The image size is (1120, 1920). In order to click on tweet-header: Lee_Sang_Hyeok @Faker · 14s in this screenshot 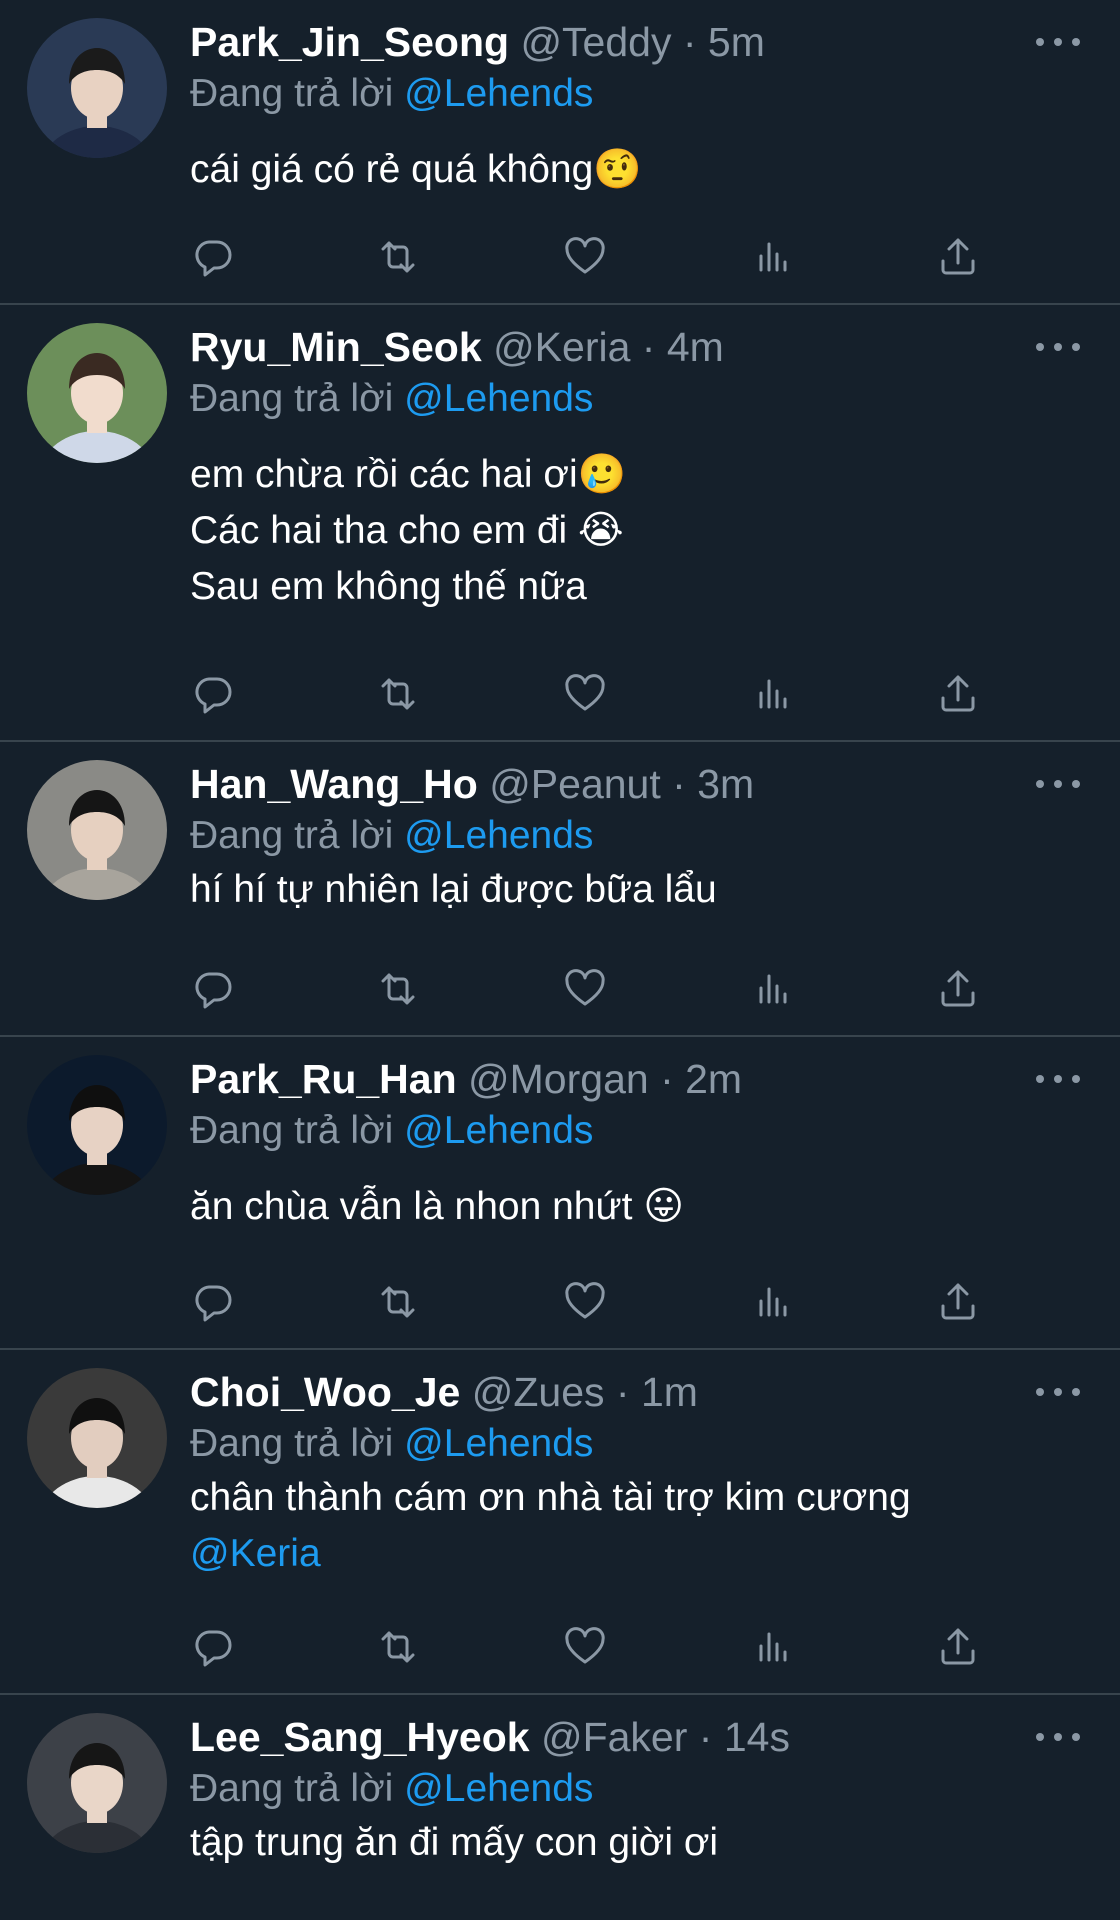, I will do `click(635, 1737)`.